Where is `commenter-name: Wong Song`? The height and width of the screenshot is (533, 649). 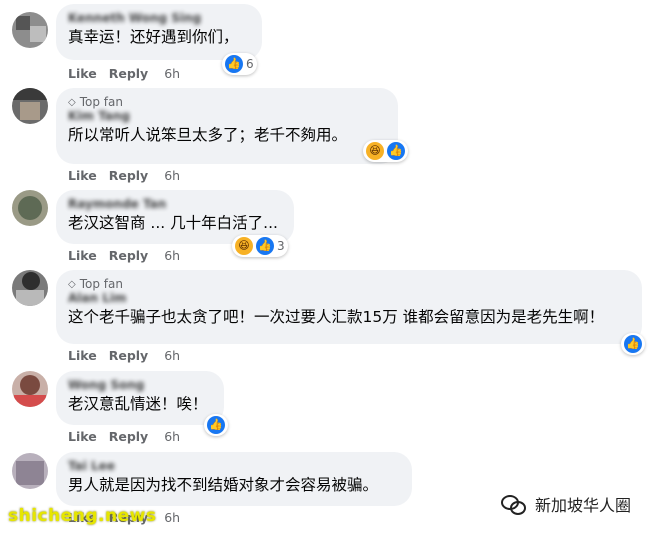 commenter-name: Wong Song is located at coordinates (140, 385).